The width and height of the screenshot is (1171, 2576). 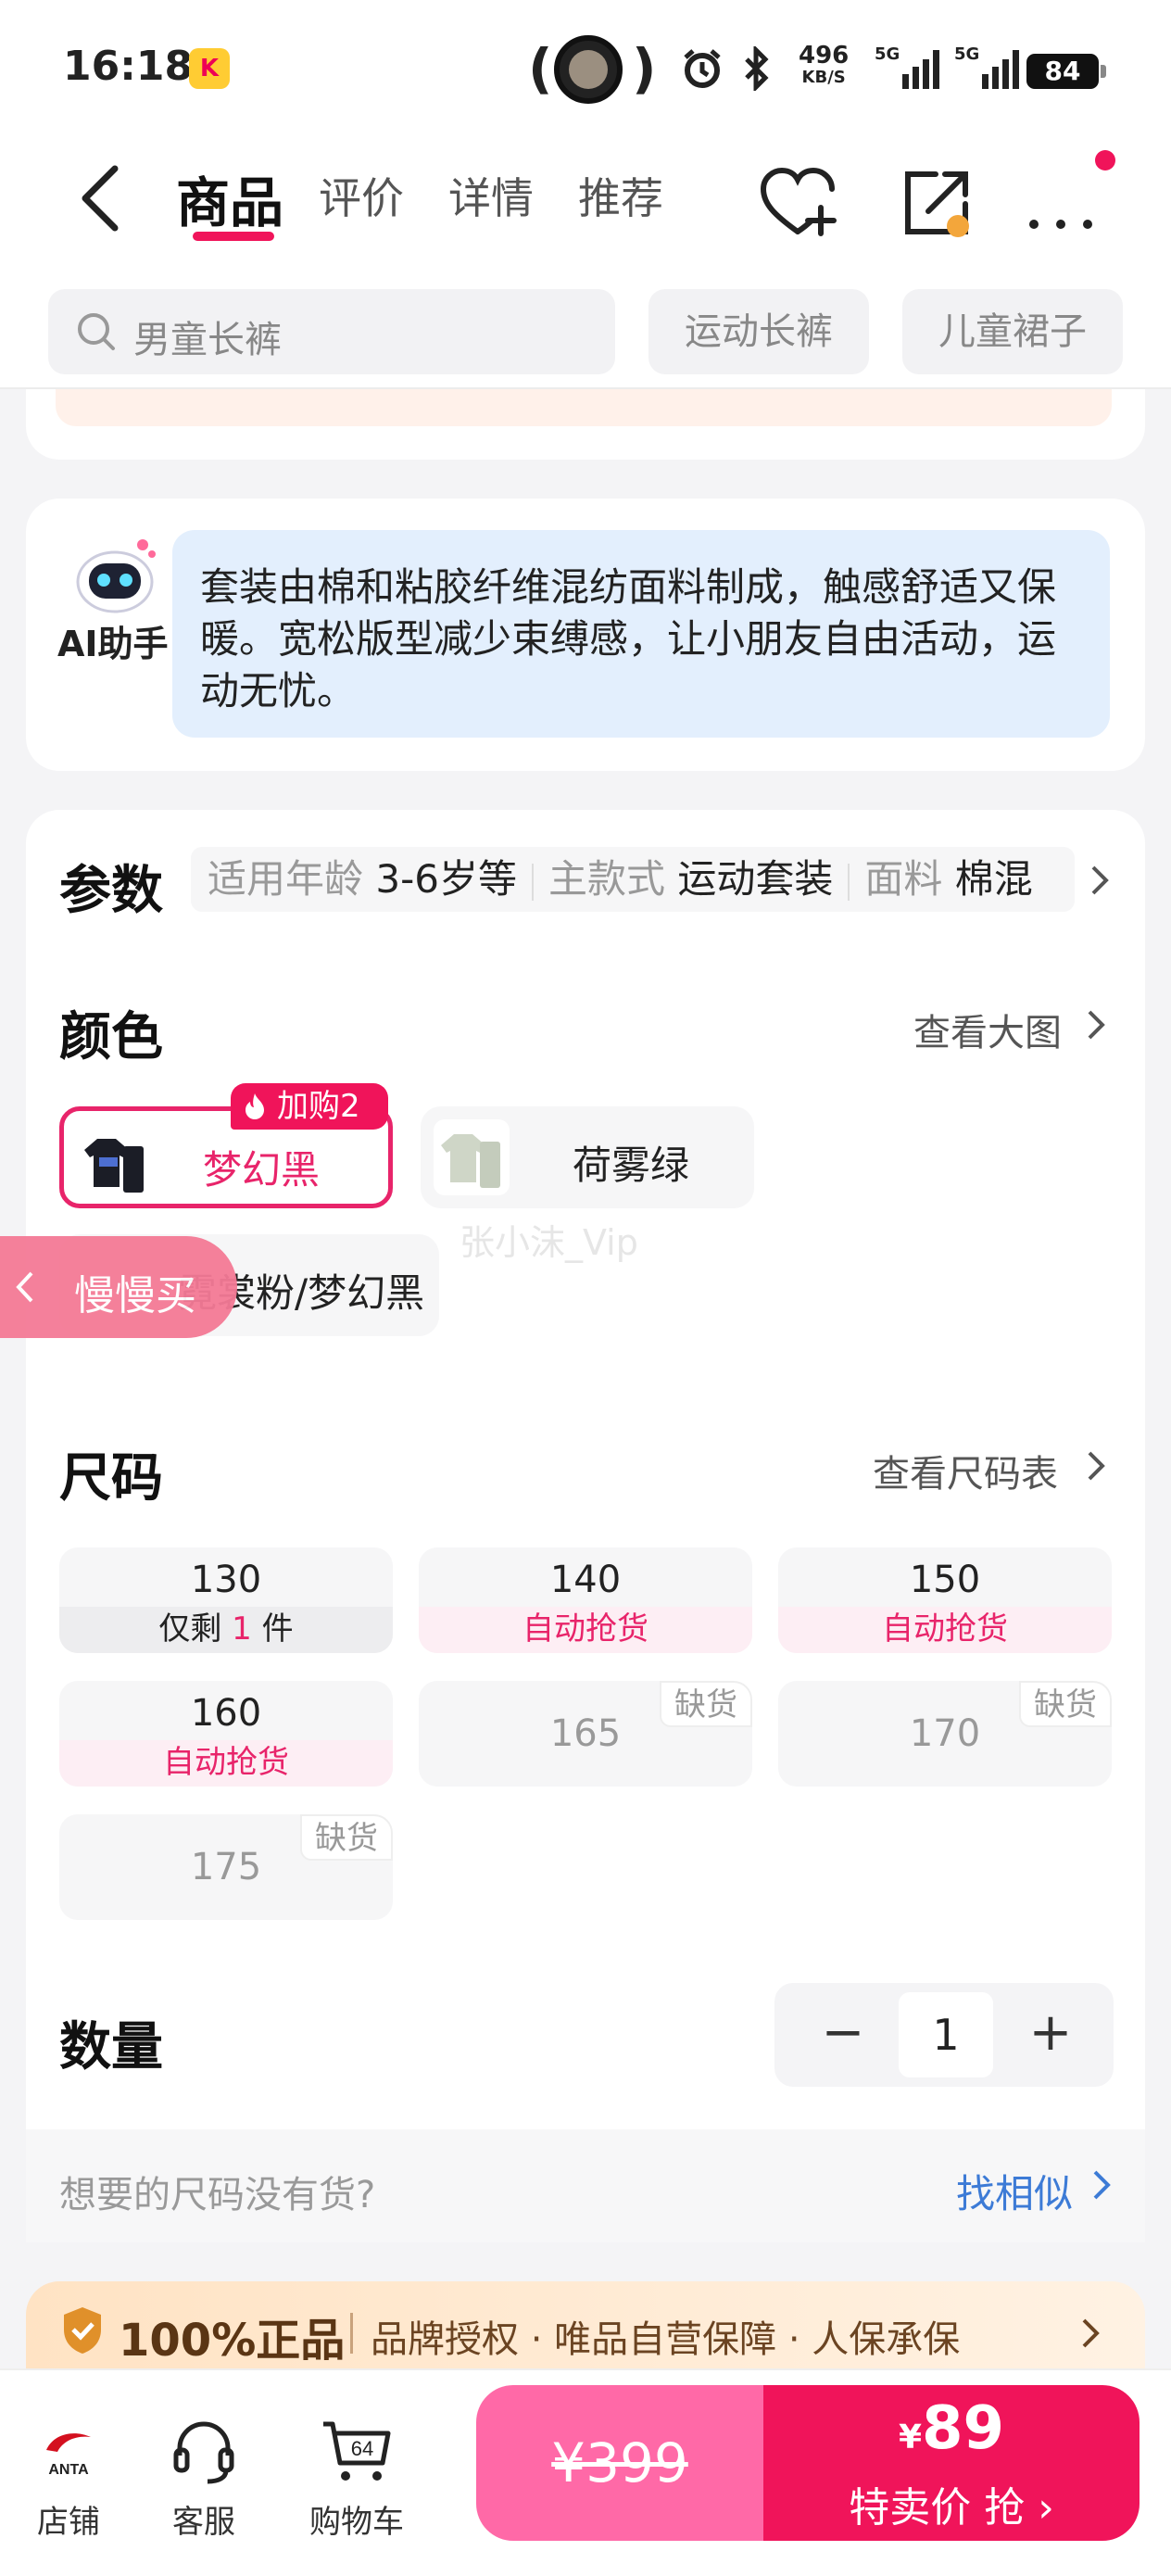 What do you see at coordinates (945, 1734) in the screenshot?
I see `size-option-170: 170 缺货` at bounding box center [945, 1734].